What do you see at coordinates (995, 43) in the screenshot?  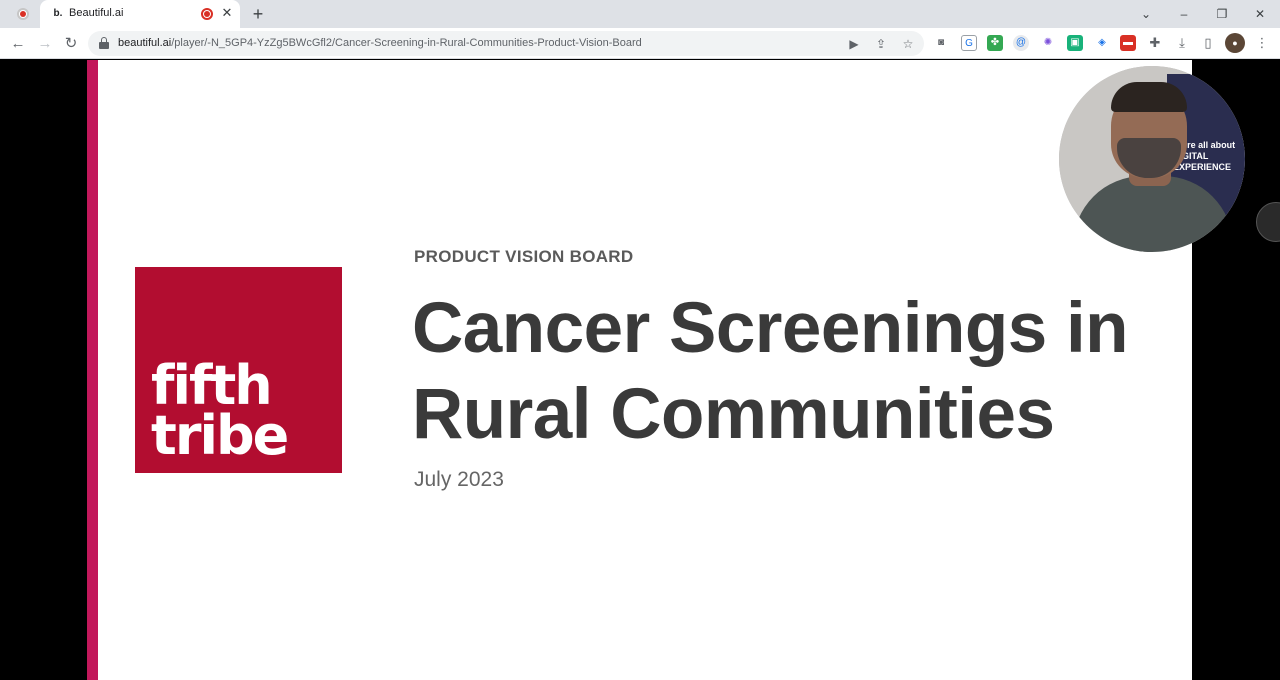 I see `extension-clover-icon: ✤` at bounding box center [995, 43].